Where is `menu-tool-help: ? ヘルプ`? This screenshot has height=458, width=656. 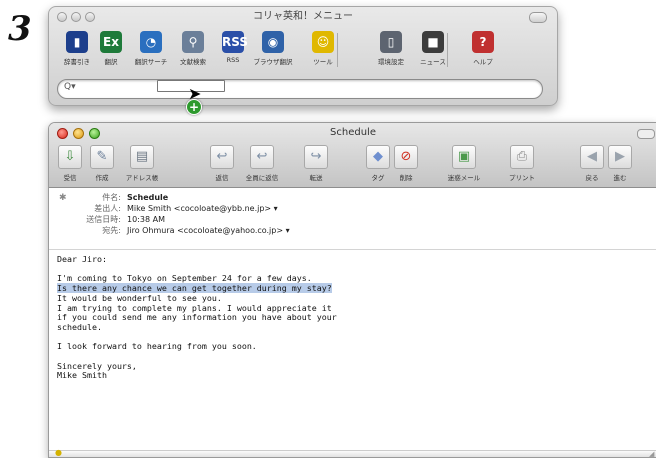 menu-tool-help: ? ヘルプ is located at coordinates (483, 47).